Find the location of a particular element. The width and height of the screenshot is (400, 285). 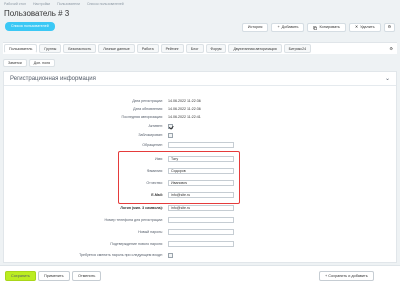

email-field: info@site.ru is located at coordinates (201, 195).